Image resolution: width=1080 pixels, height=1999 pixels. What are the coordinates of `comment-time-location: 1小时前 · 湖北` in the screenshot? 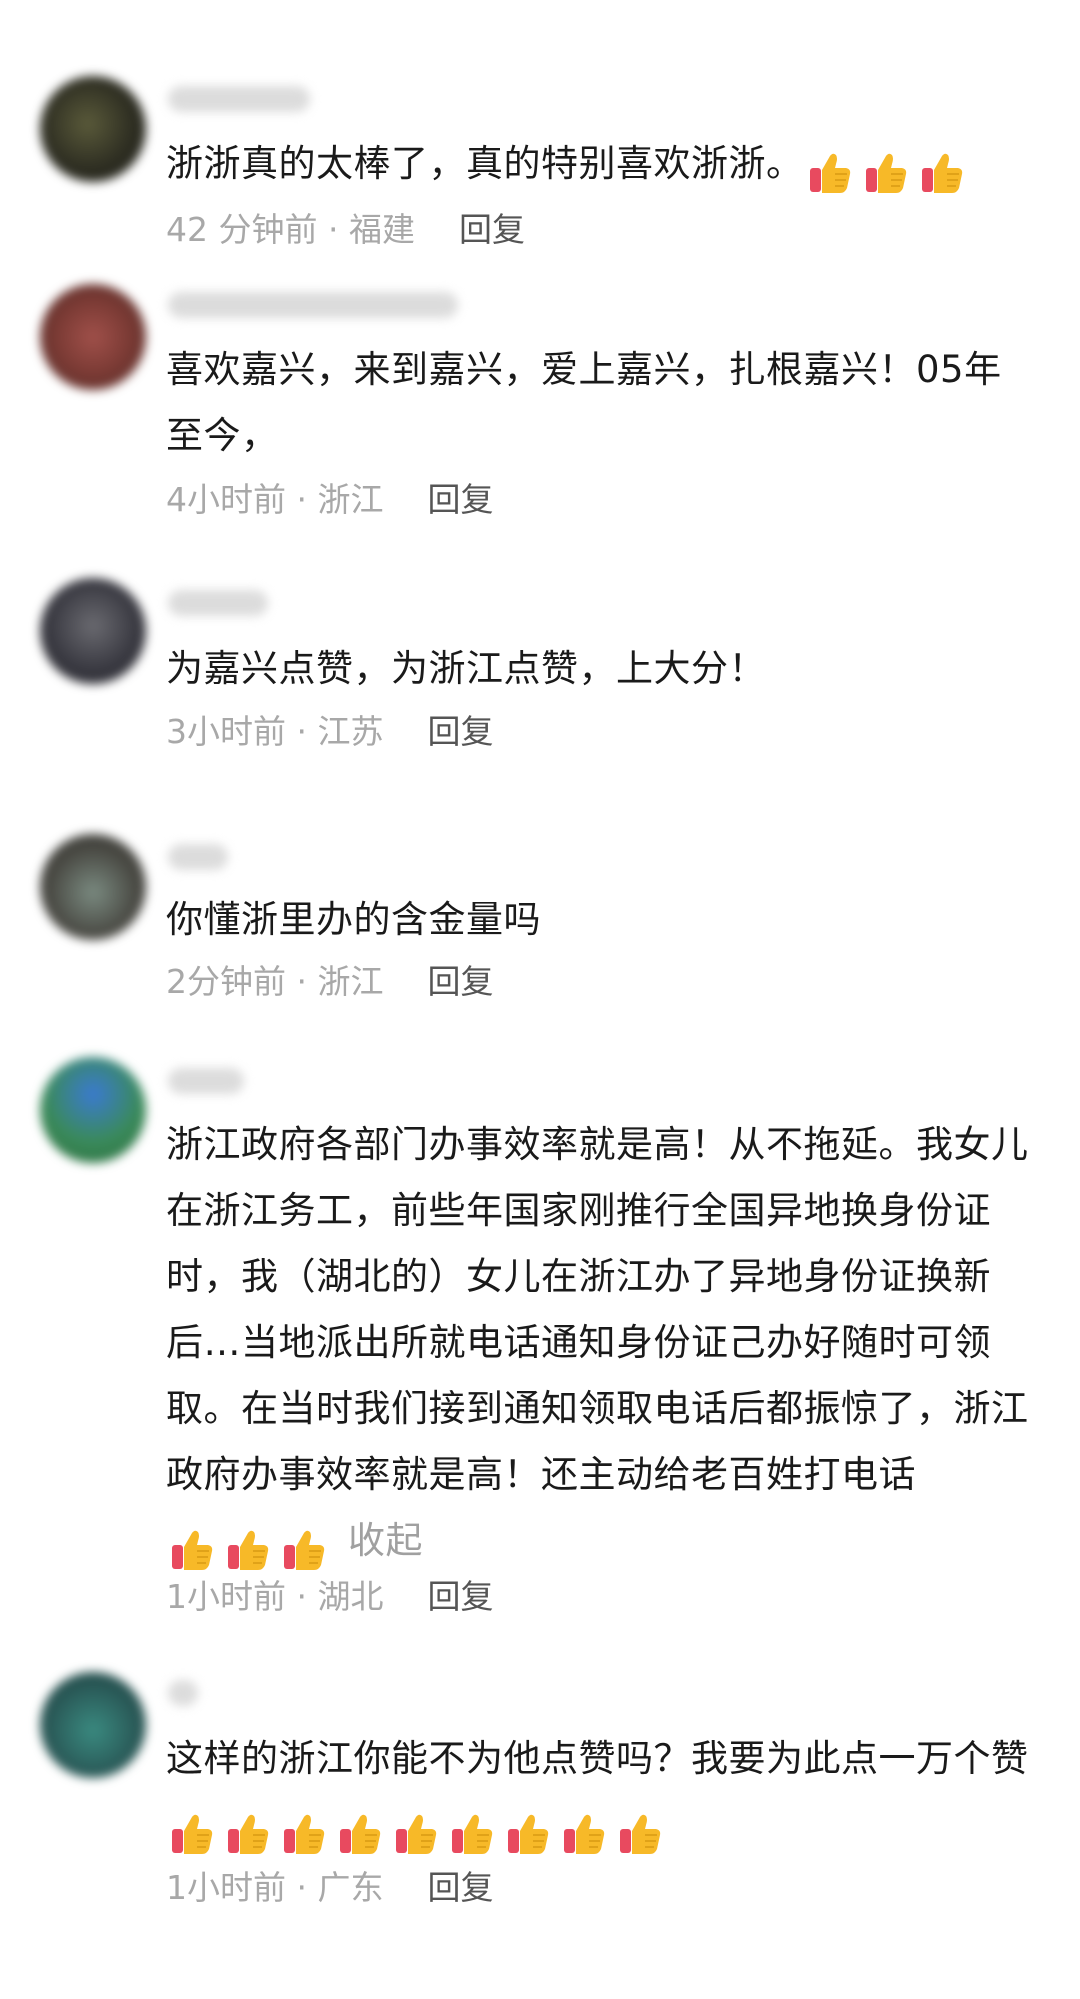 It's located at (275, 1596).